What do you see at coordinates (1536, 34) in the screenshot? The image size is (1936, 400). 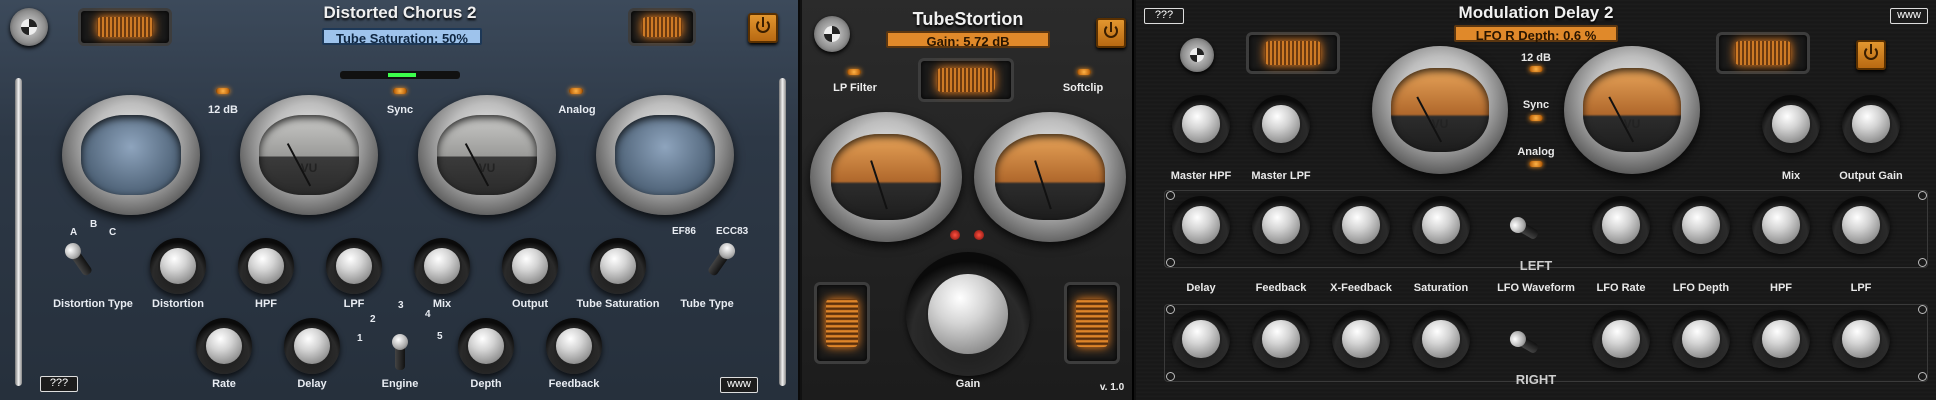 I see `parameter-display: LFO R Depth: 0.6 %` at bounding box center [1536, 34].